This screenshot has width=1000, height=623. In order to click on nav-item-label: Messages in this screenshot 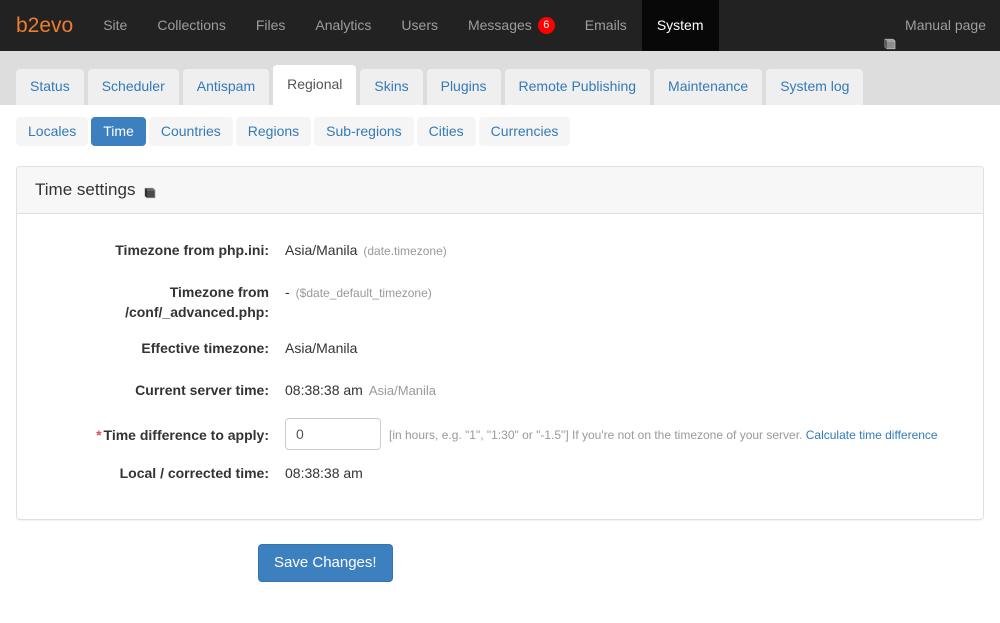, I will do `click(499, 25)`.